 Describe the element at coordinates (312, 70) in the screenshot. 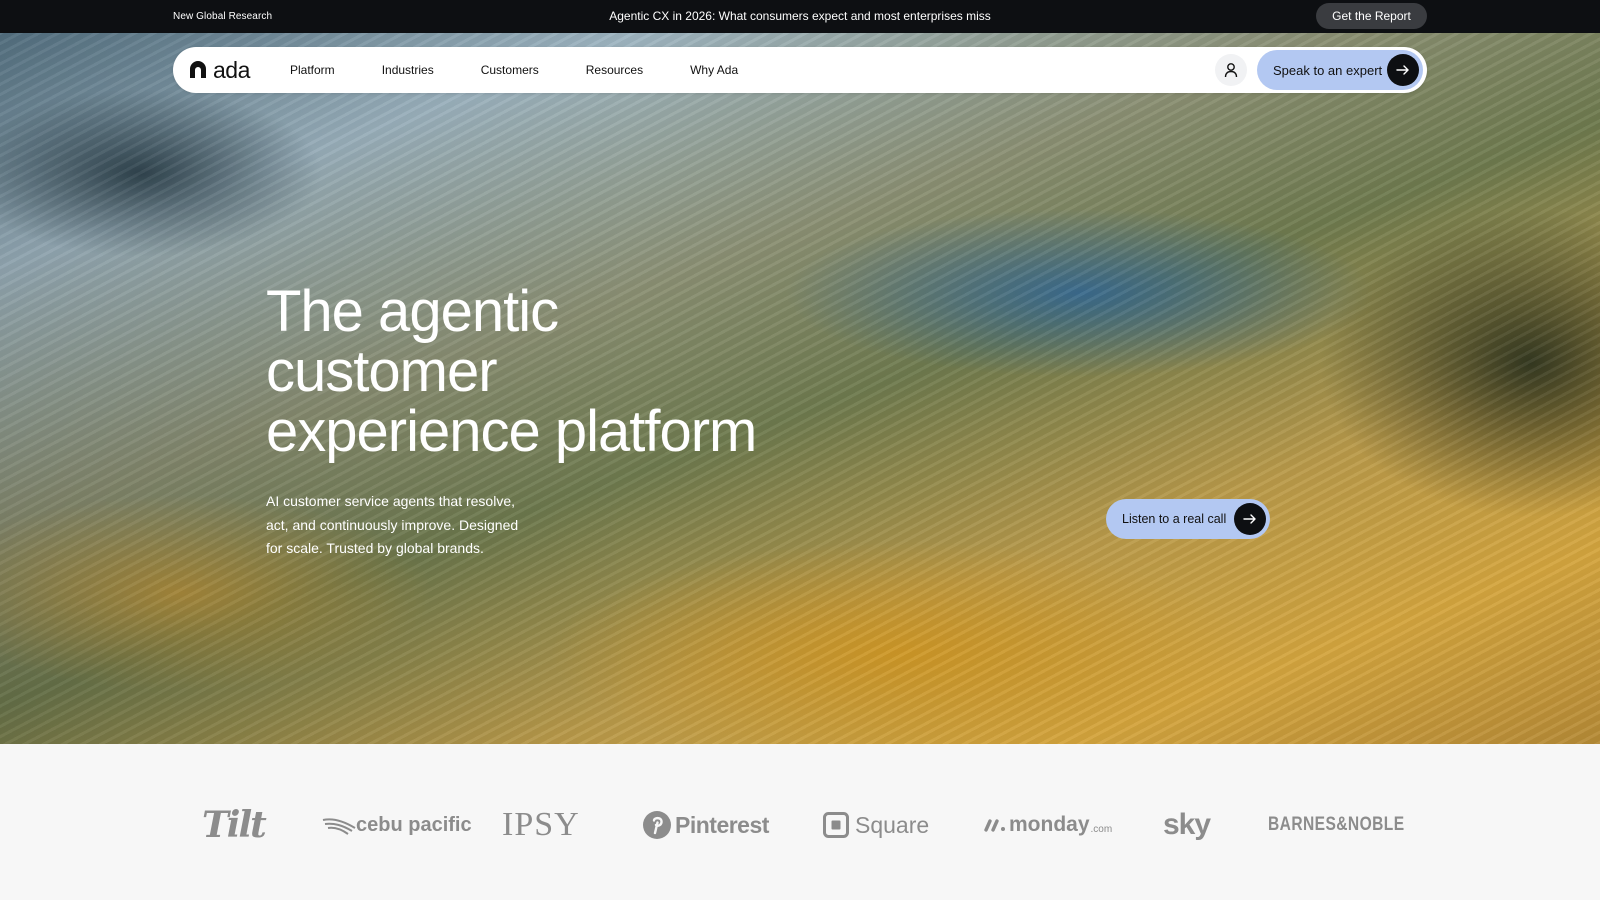

I see `nav-item-platform: Platform` at that location.